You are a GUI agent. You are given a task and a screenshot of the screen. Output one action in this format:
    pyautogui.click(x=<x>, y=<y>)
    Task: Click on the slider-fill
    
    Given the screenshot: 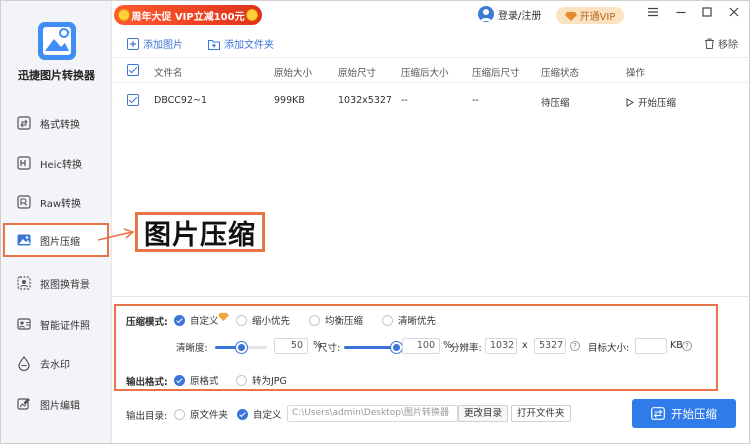 What is the action you would take?
    pyautogui.click(x=370, y=347)
    